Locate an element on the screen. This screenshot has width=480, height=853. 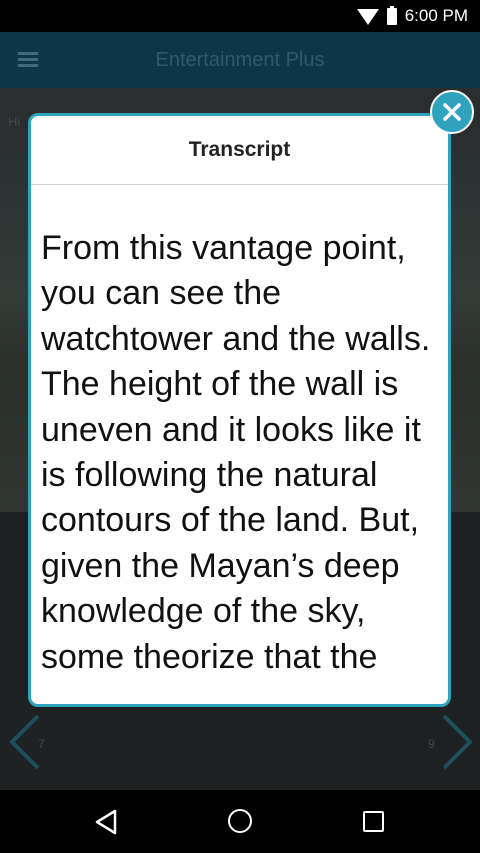
app-bar: Entertainment Plus is located at coordinates (240, 60).